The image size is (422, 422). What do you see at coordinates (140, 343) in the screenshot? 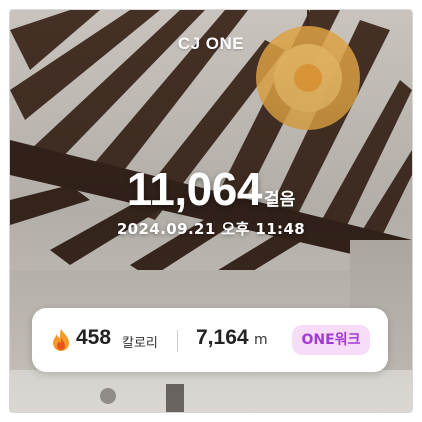
I see `calories-unit: 칼로리` at bounding box center [140, 343].